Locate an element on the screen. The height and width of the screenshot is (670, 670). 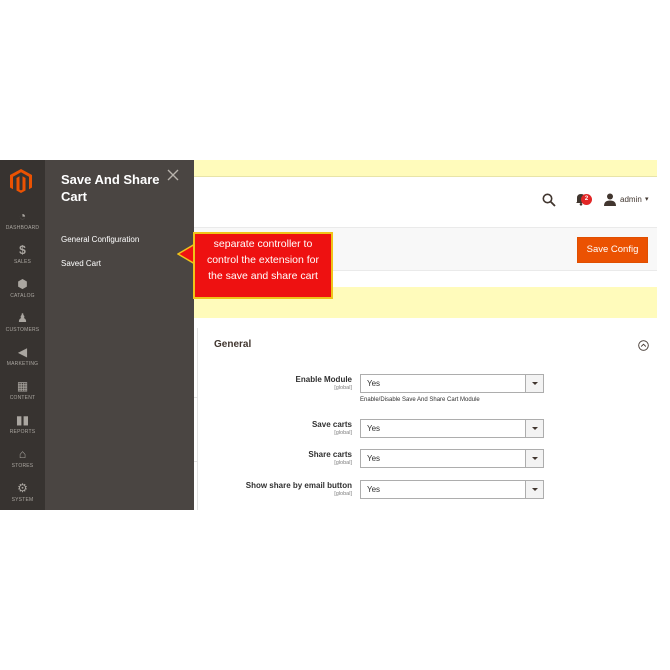
user-icon is located at coordinates (610, 199).